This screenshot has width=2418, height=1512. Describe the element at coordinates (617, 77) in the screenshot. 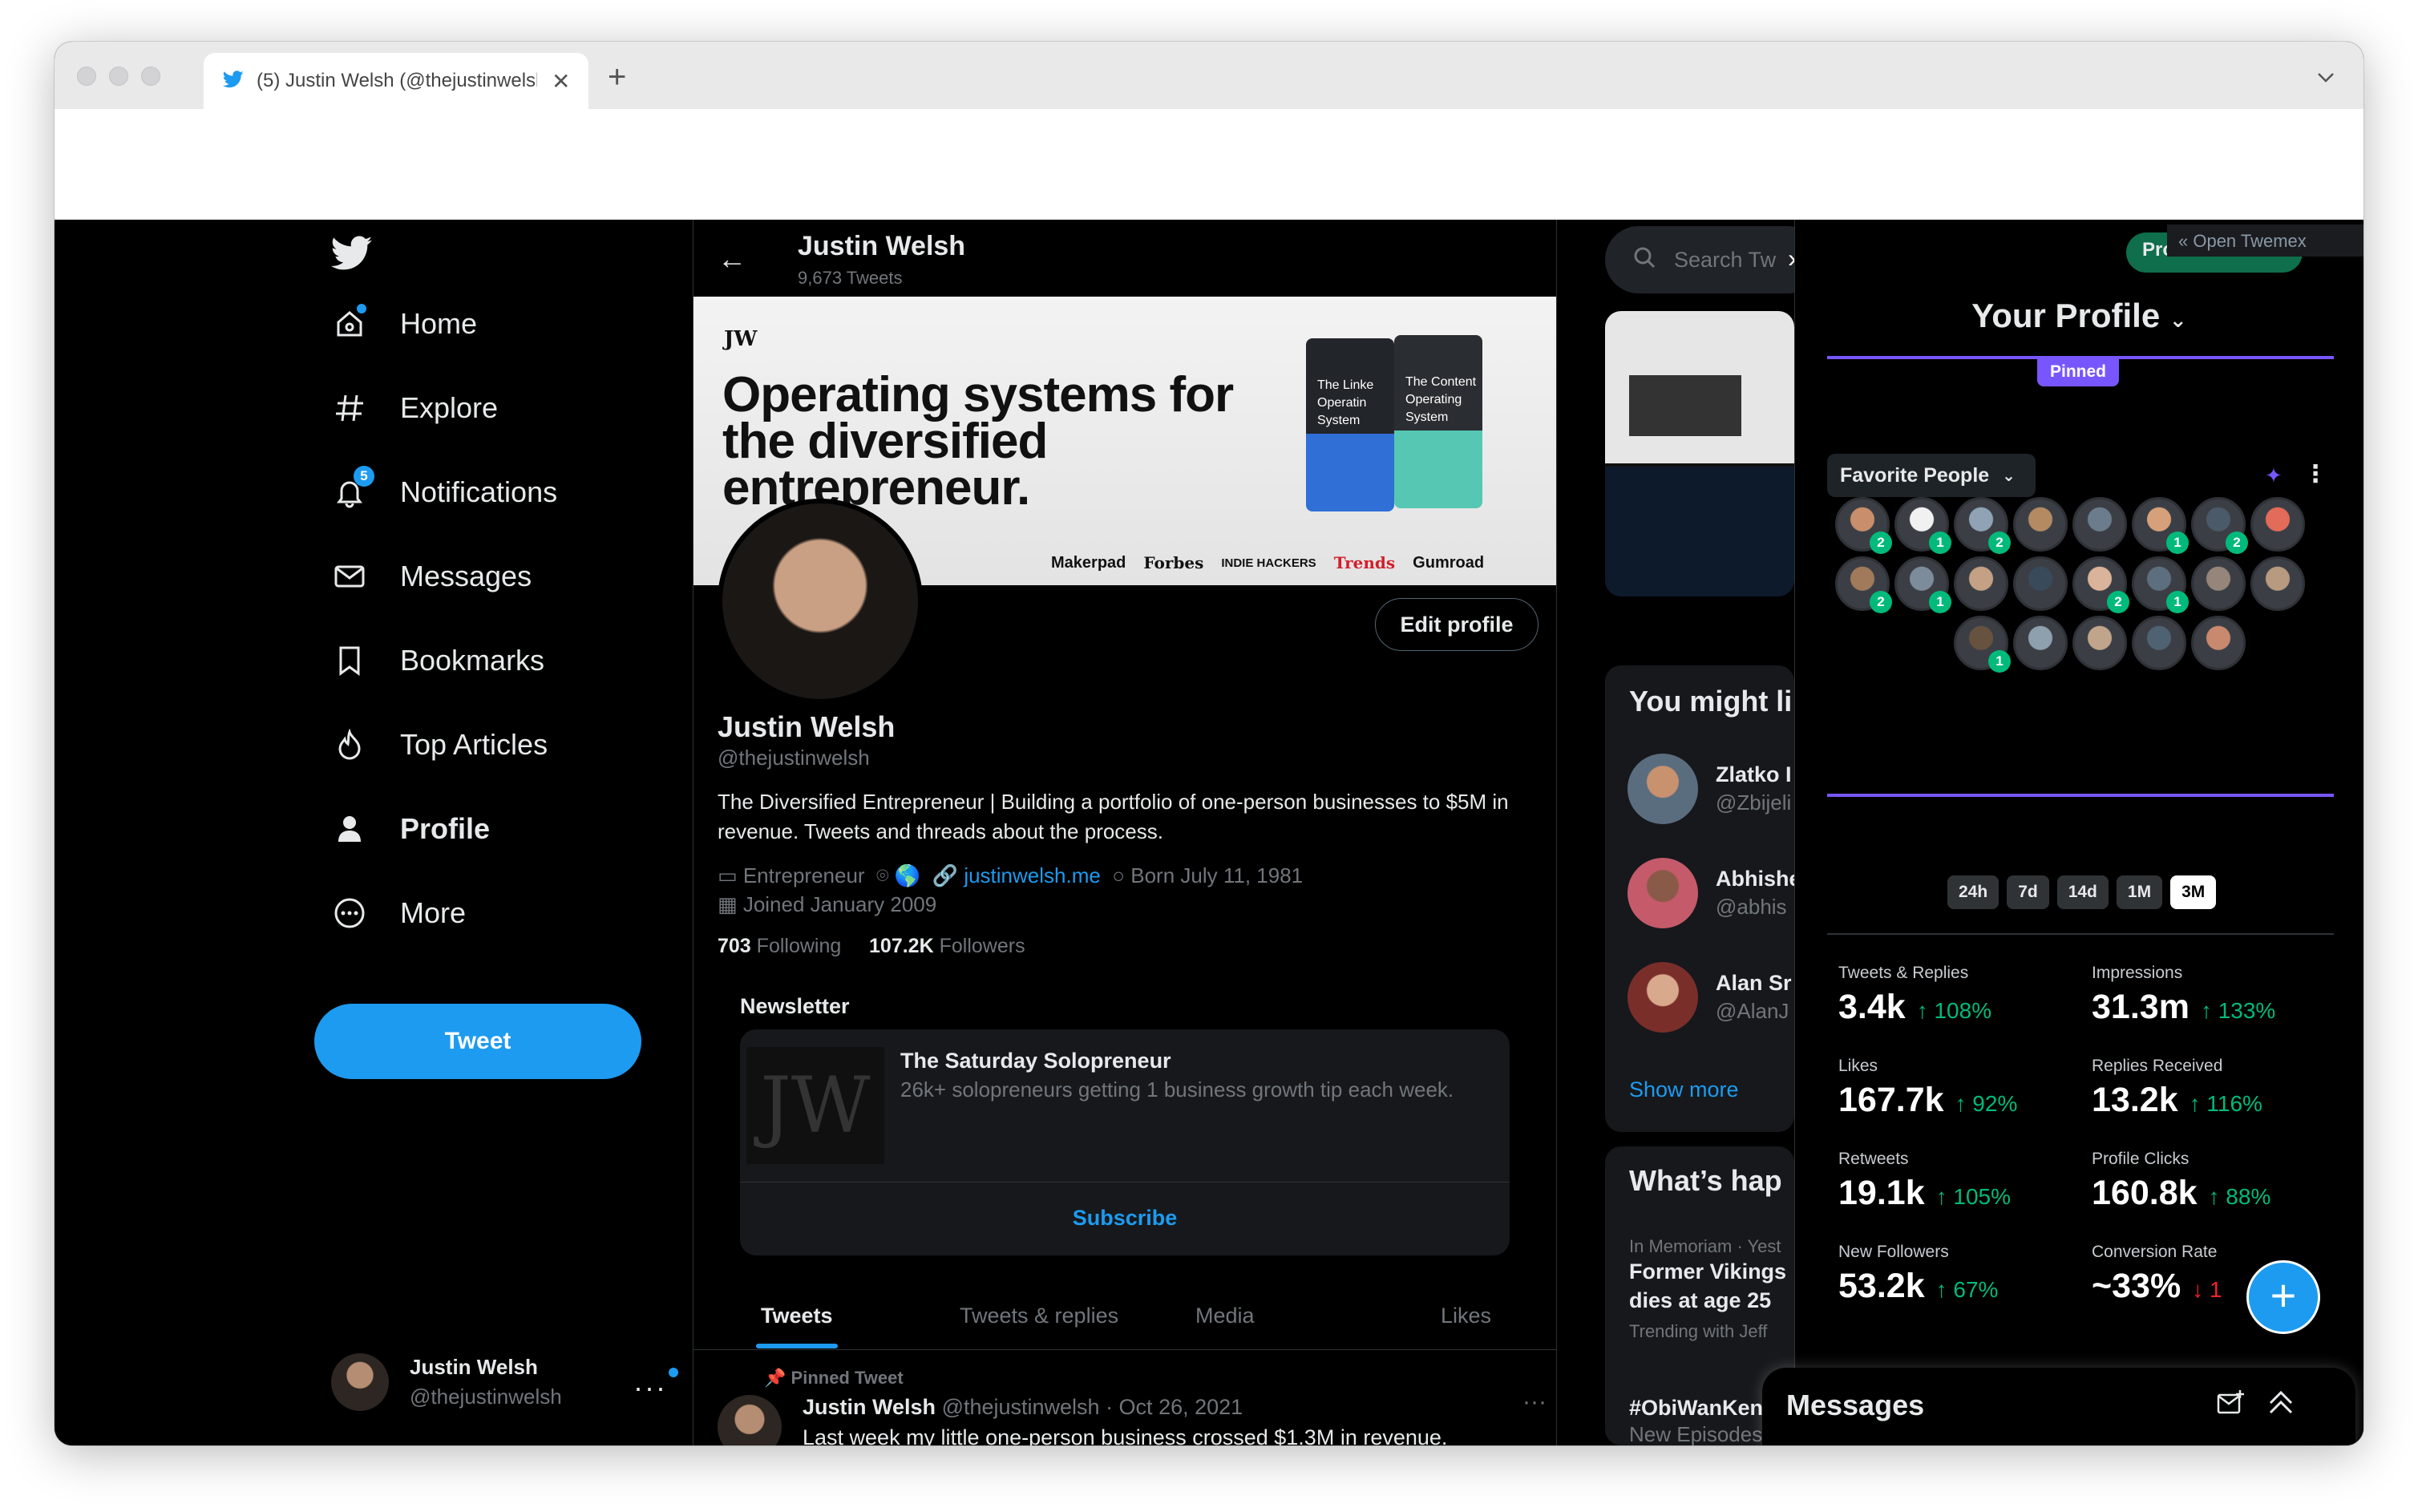

I see `new-tab-button: +` at that location.